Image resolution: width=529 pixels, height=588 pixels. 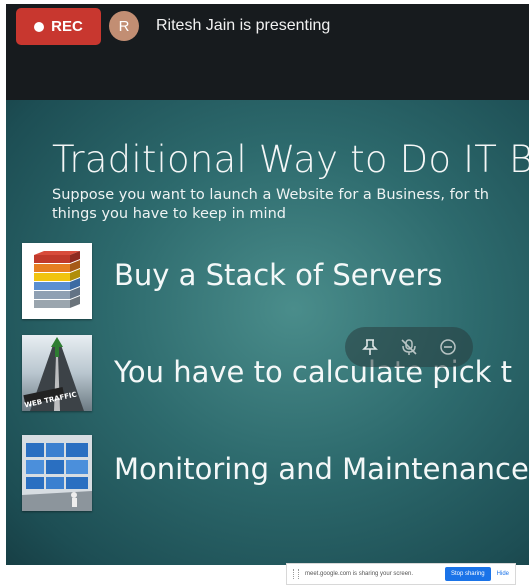 I want to click on presenter-status: Ritesh Jain is presenting, so click(x=243, y=25).